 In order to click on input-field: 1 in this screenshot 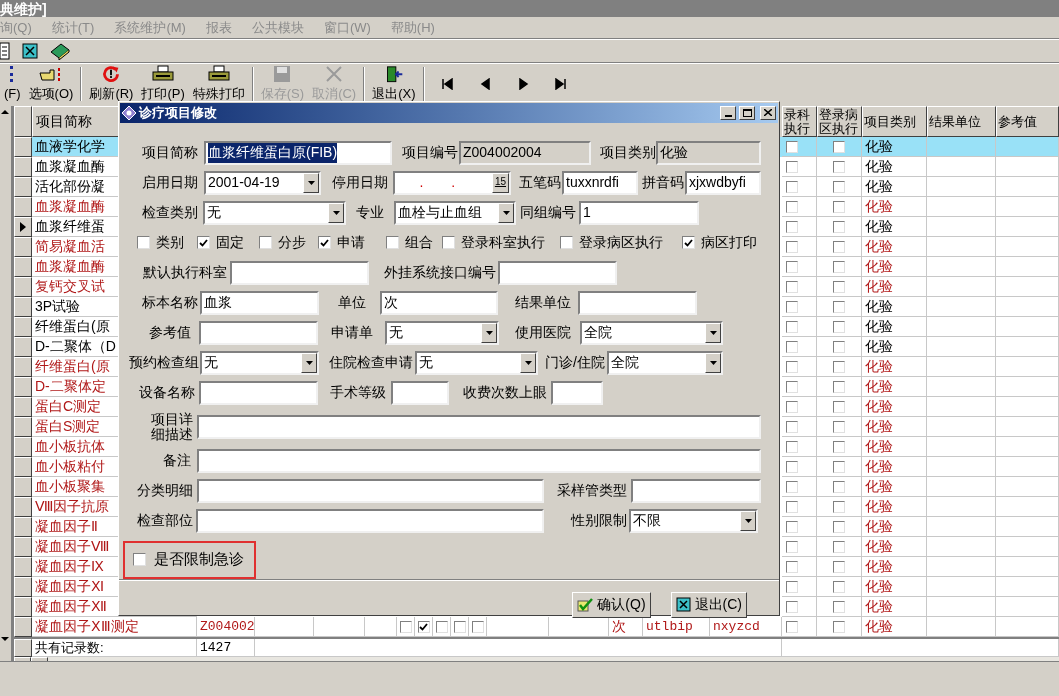, I will do `click(639, 212)`.